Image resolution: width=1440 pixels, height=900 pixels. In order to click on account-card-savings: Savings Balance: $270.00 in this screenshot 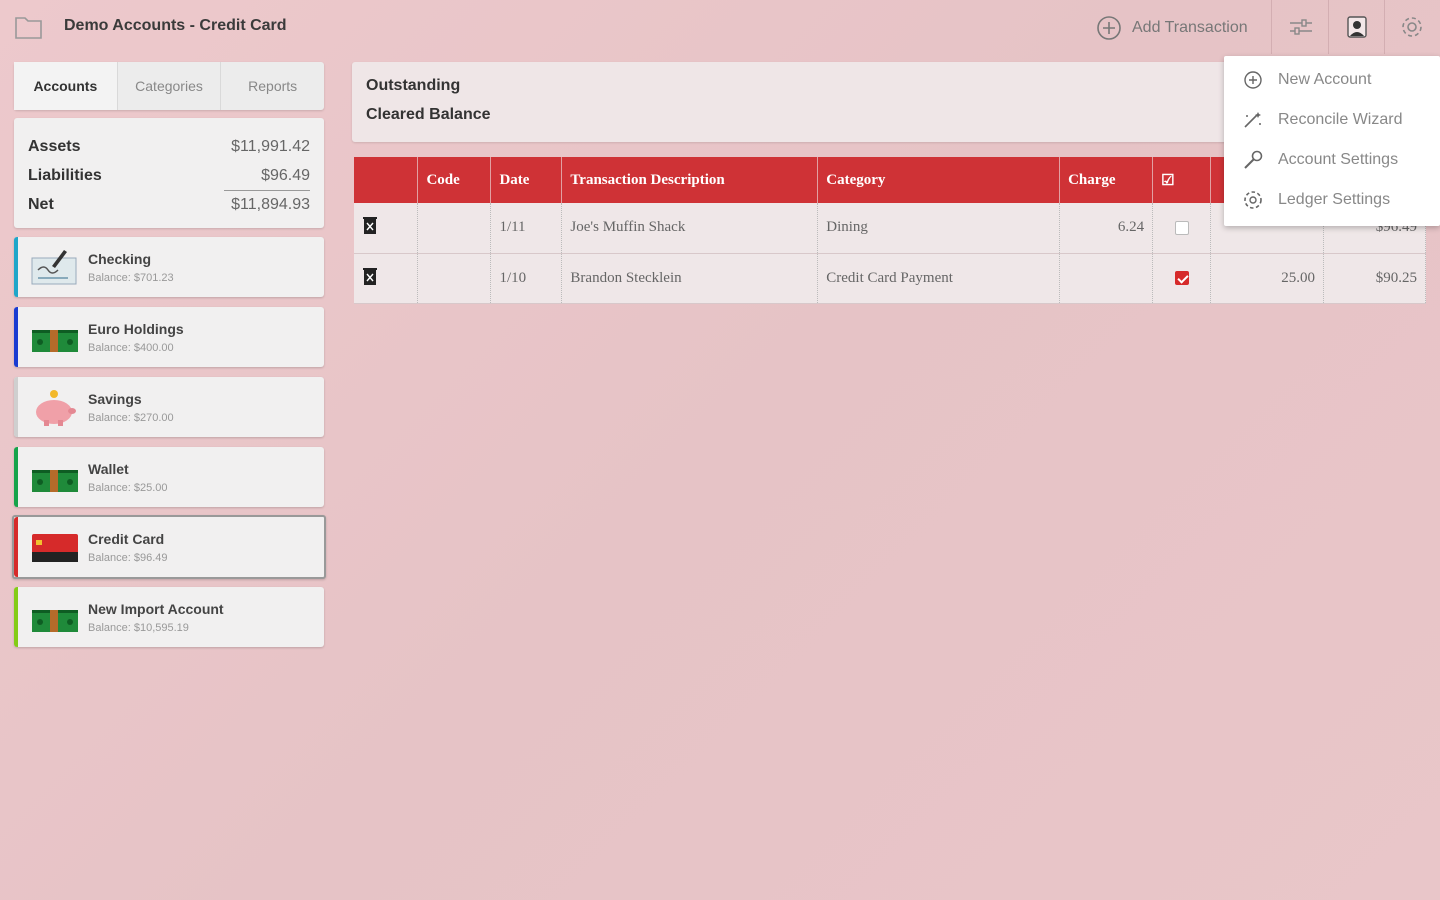, I will do `click(169, 407)`.